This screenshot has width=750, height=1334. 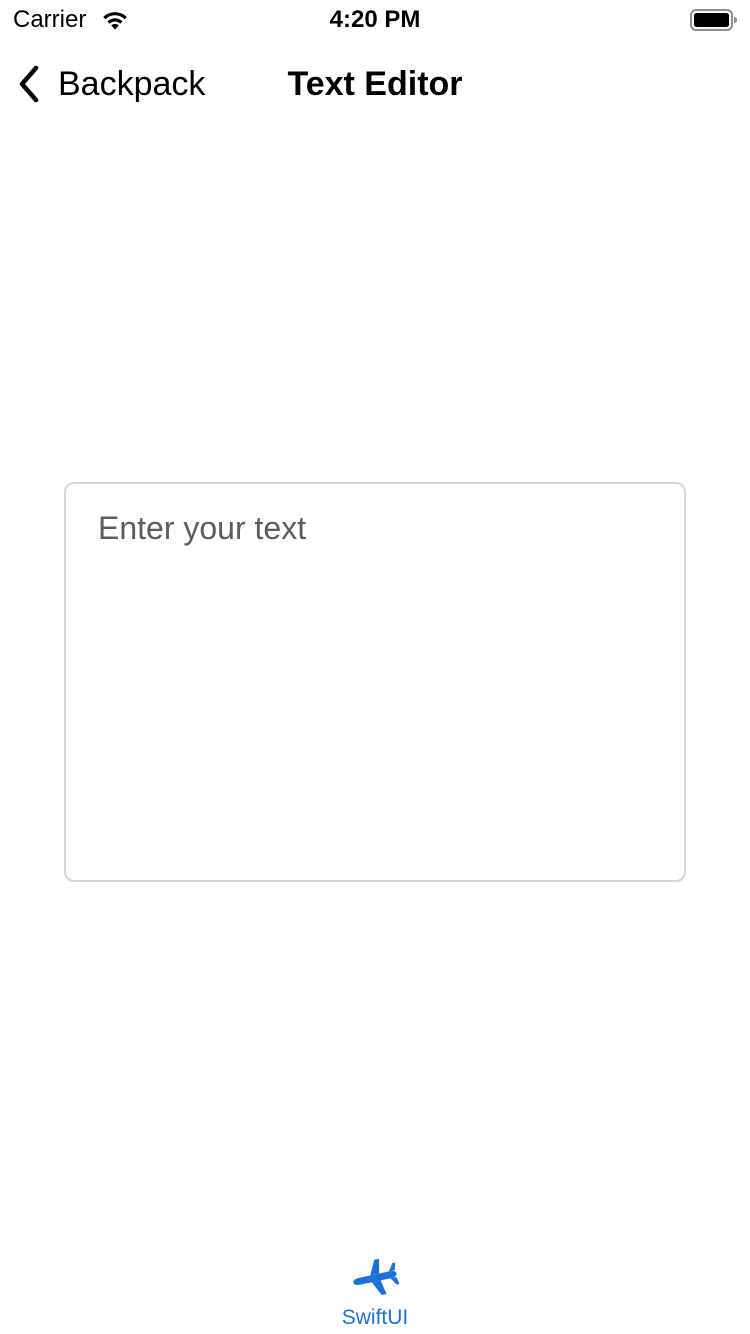 I want to click on status-time: 4:20 PM, so click(x=375, y=19).